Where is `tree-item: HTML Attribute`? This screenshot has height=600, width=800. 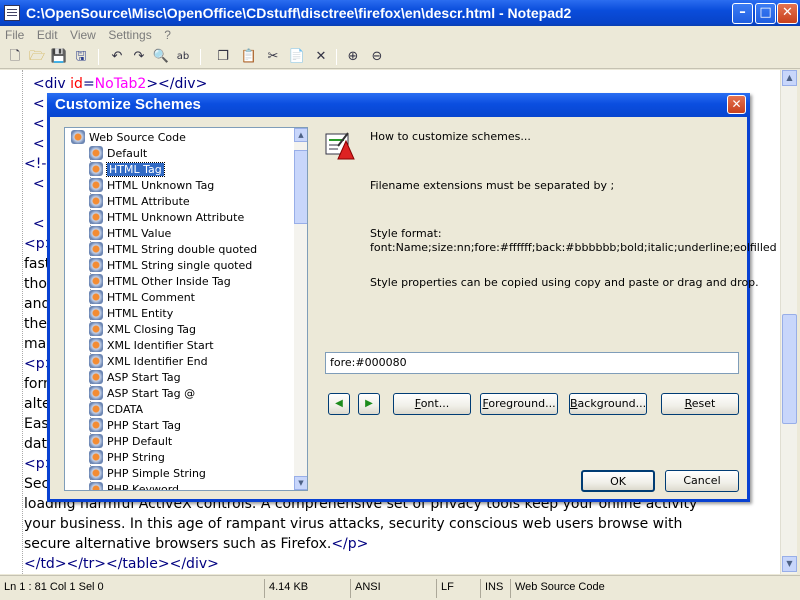
tree-item: HTML Attribute is located at coordinates (139, 202).